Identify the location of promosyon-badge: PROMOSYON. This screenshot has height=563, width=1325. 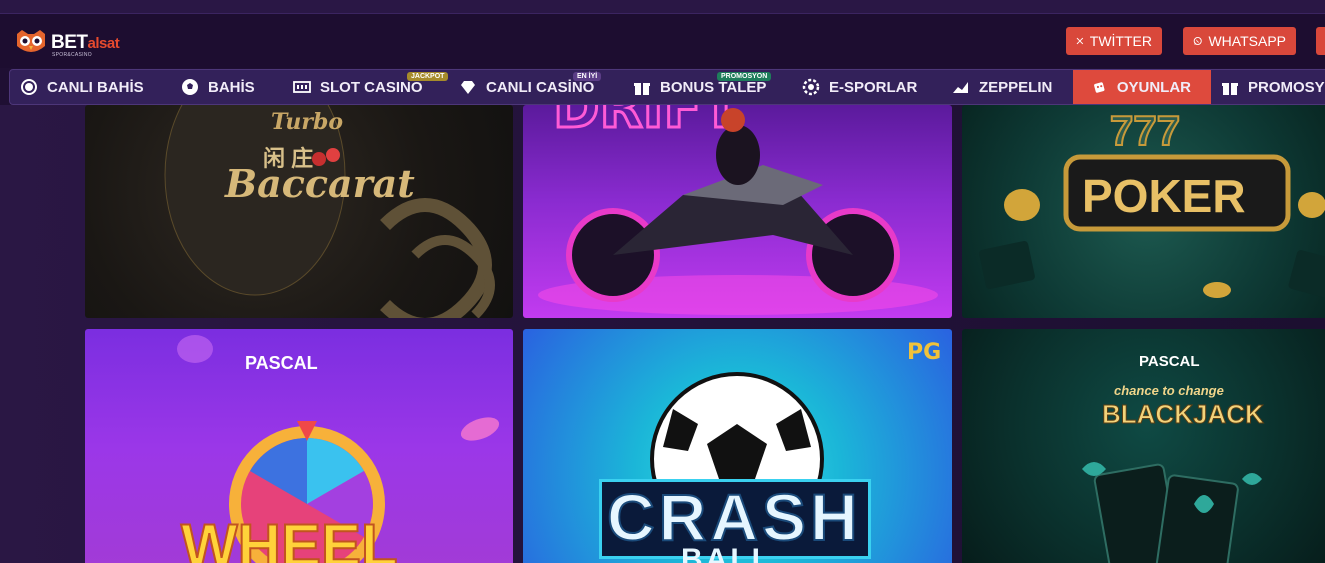
(744, 76).